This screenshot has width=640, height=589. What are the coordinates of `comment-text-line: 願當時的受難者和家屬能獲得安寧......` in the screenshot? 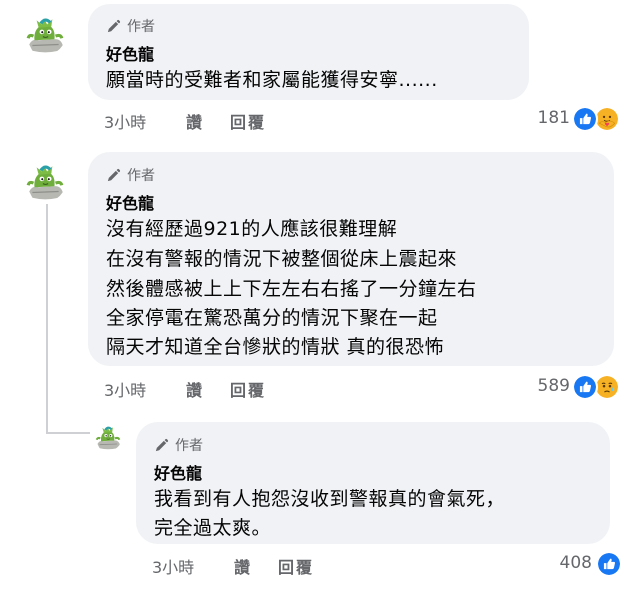 It's located at (272, 80).